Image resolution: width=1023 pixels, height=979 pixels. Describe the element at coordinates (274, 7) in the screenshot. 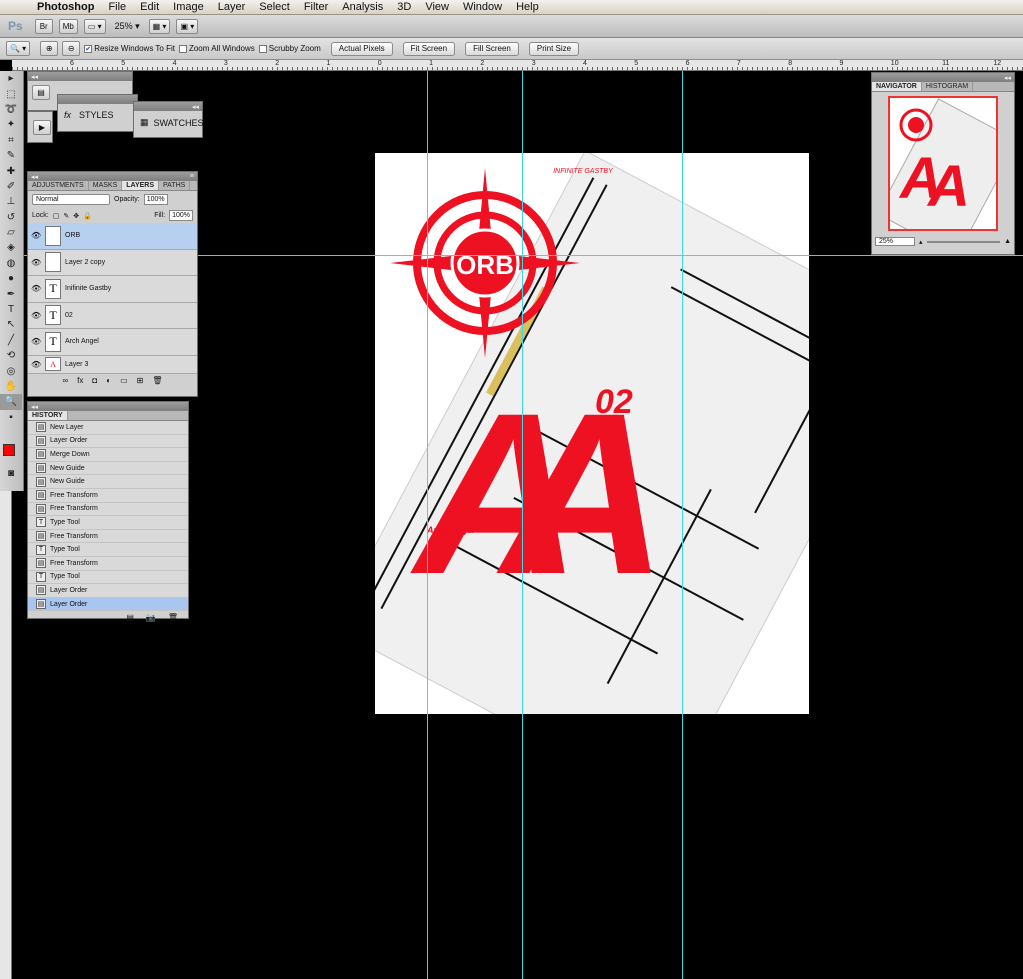

I see `menu-select: Select` at that location.